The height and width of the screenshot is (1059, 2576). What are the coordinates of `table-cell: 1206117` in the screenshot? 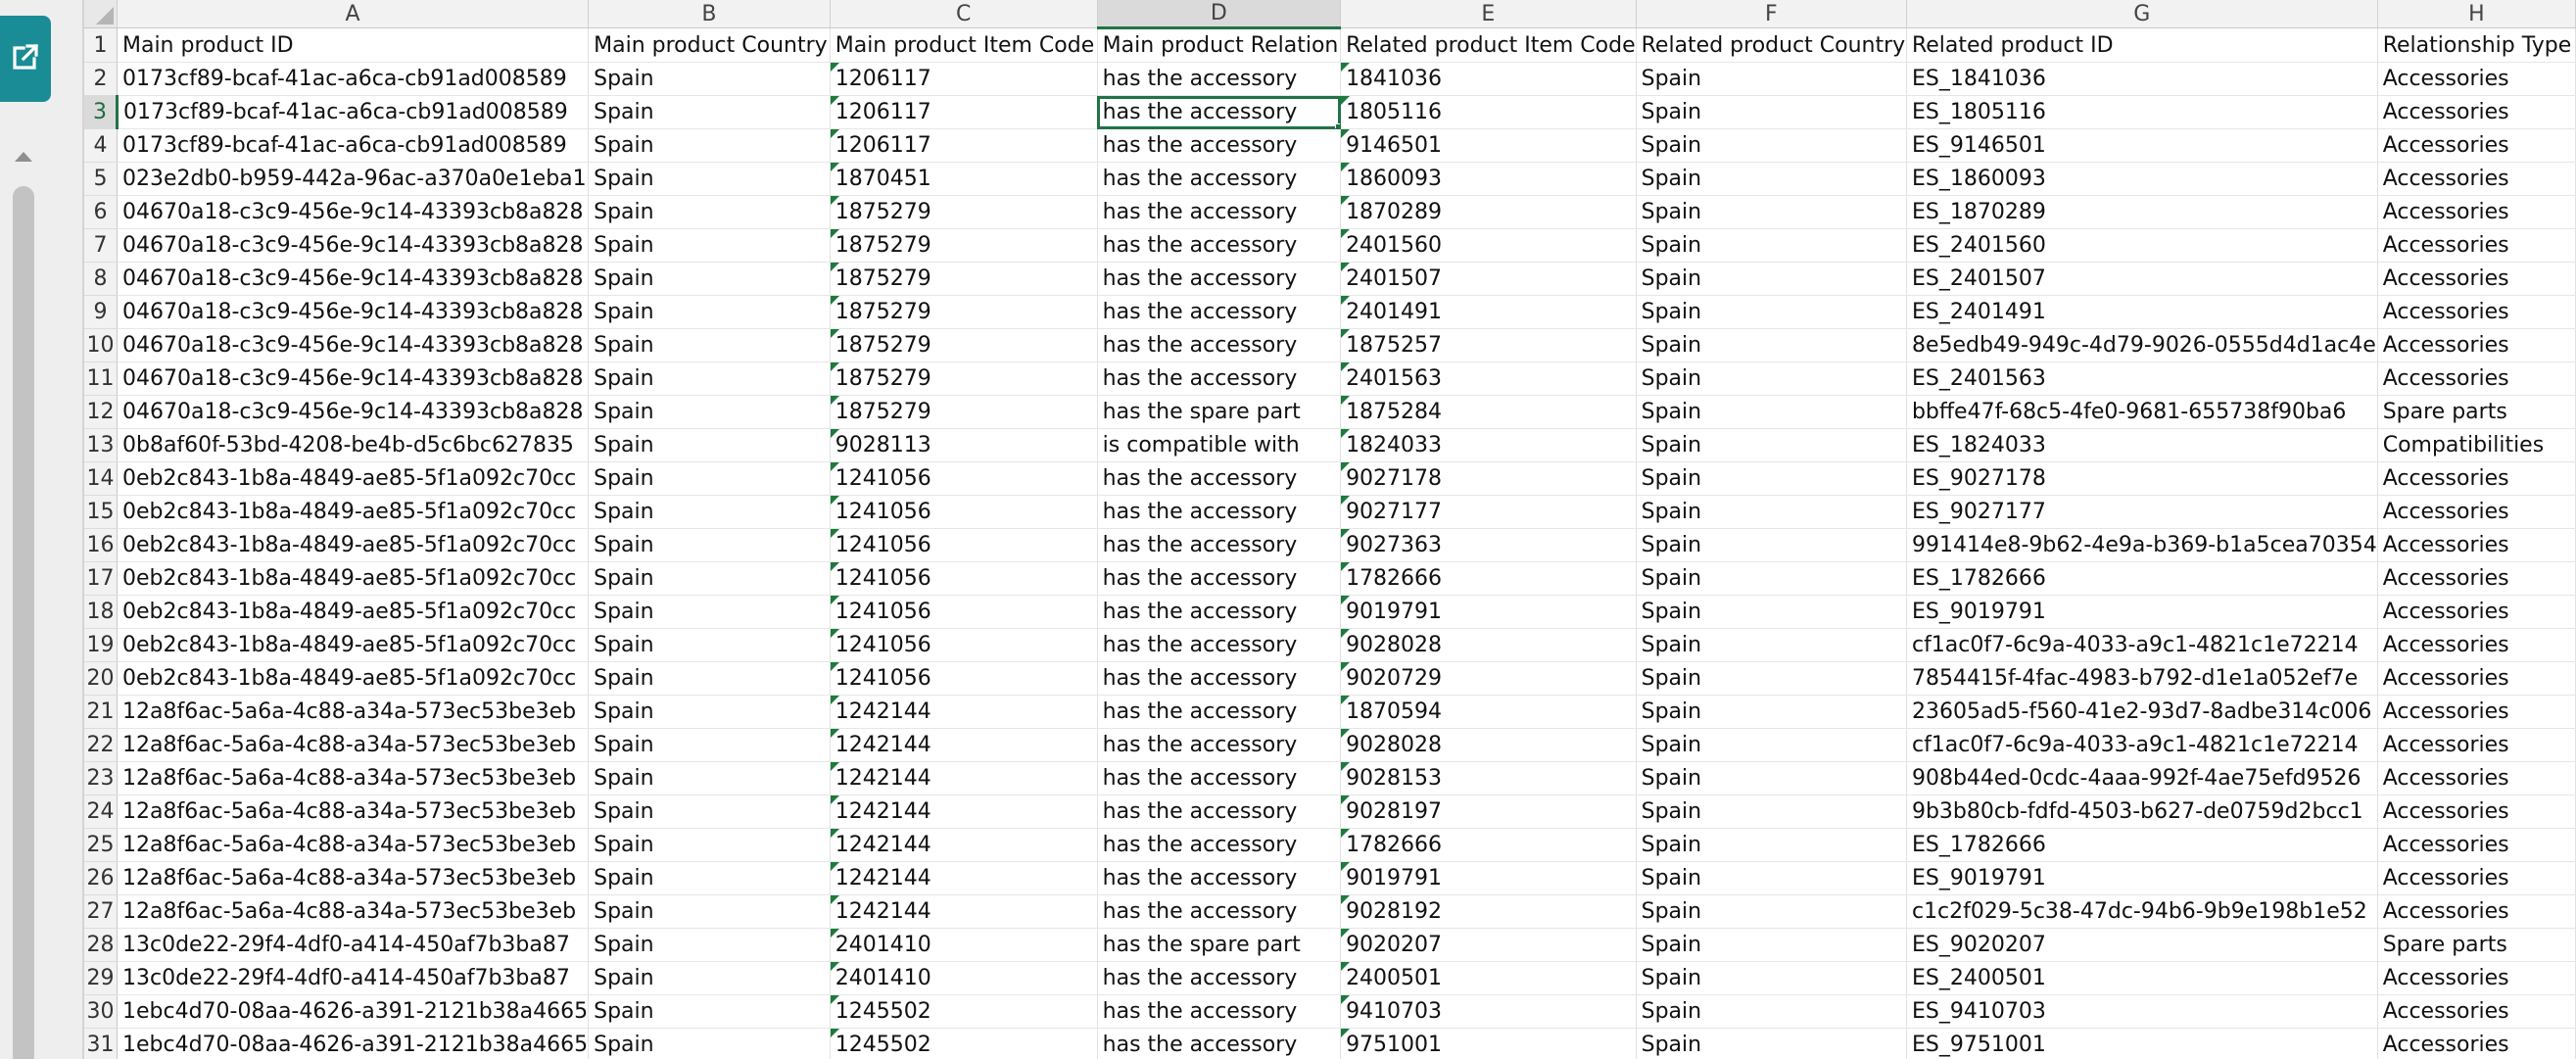 It's located at (964, 79).